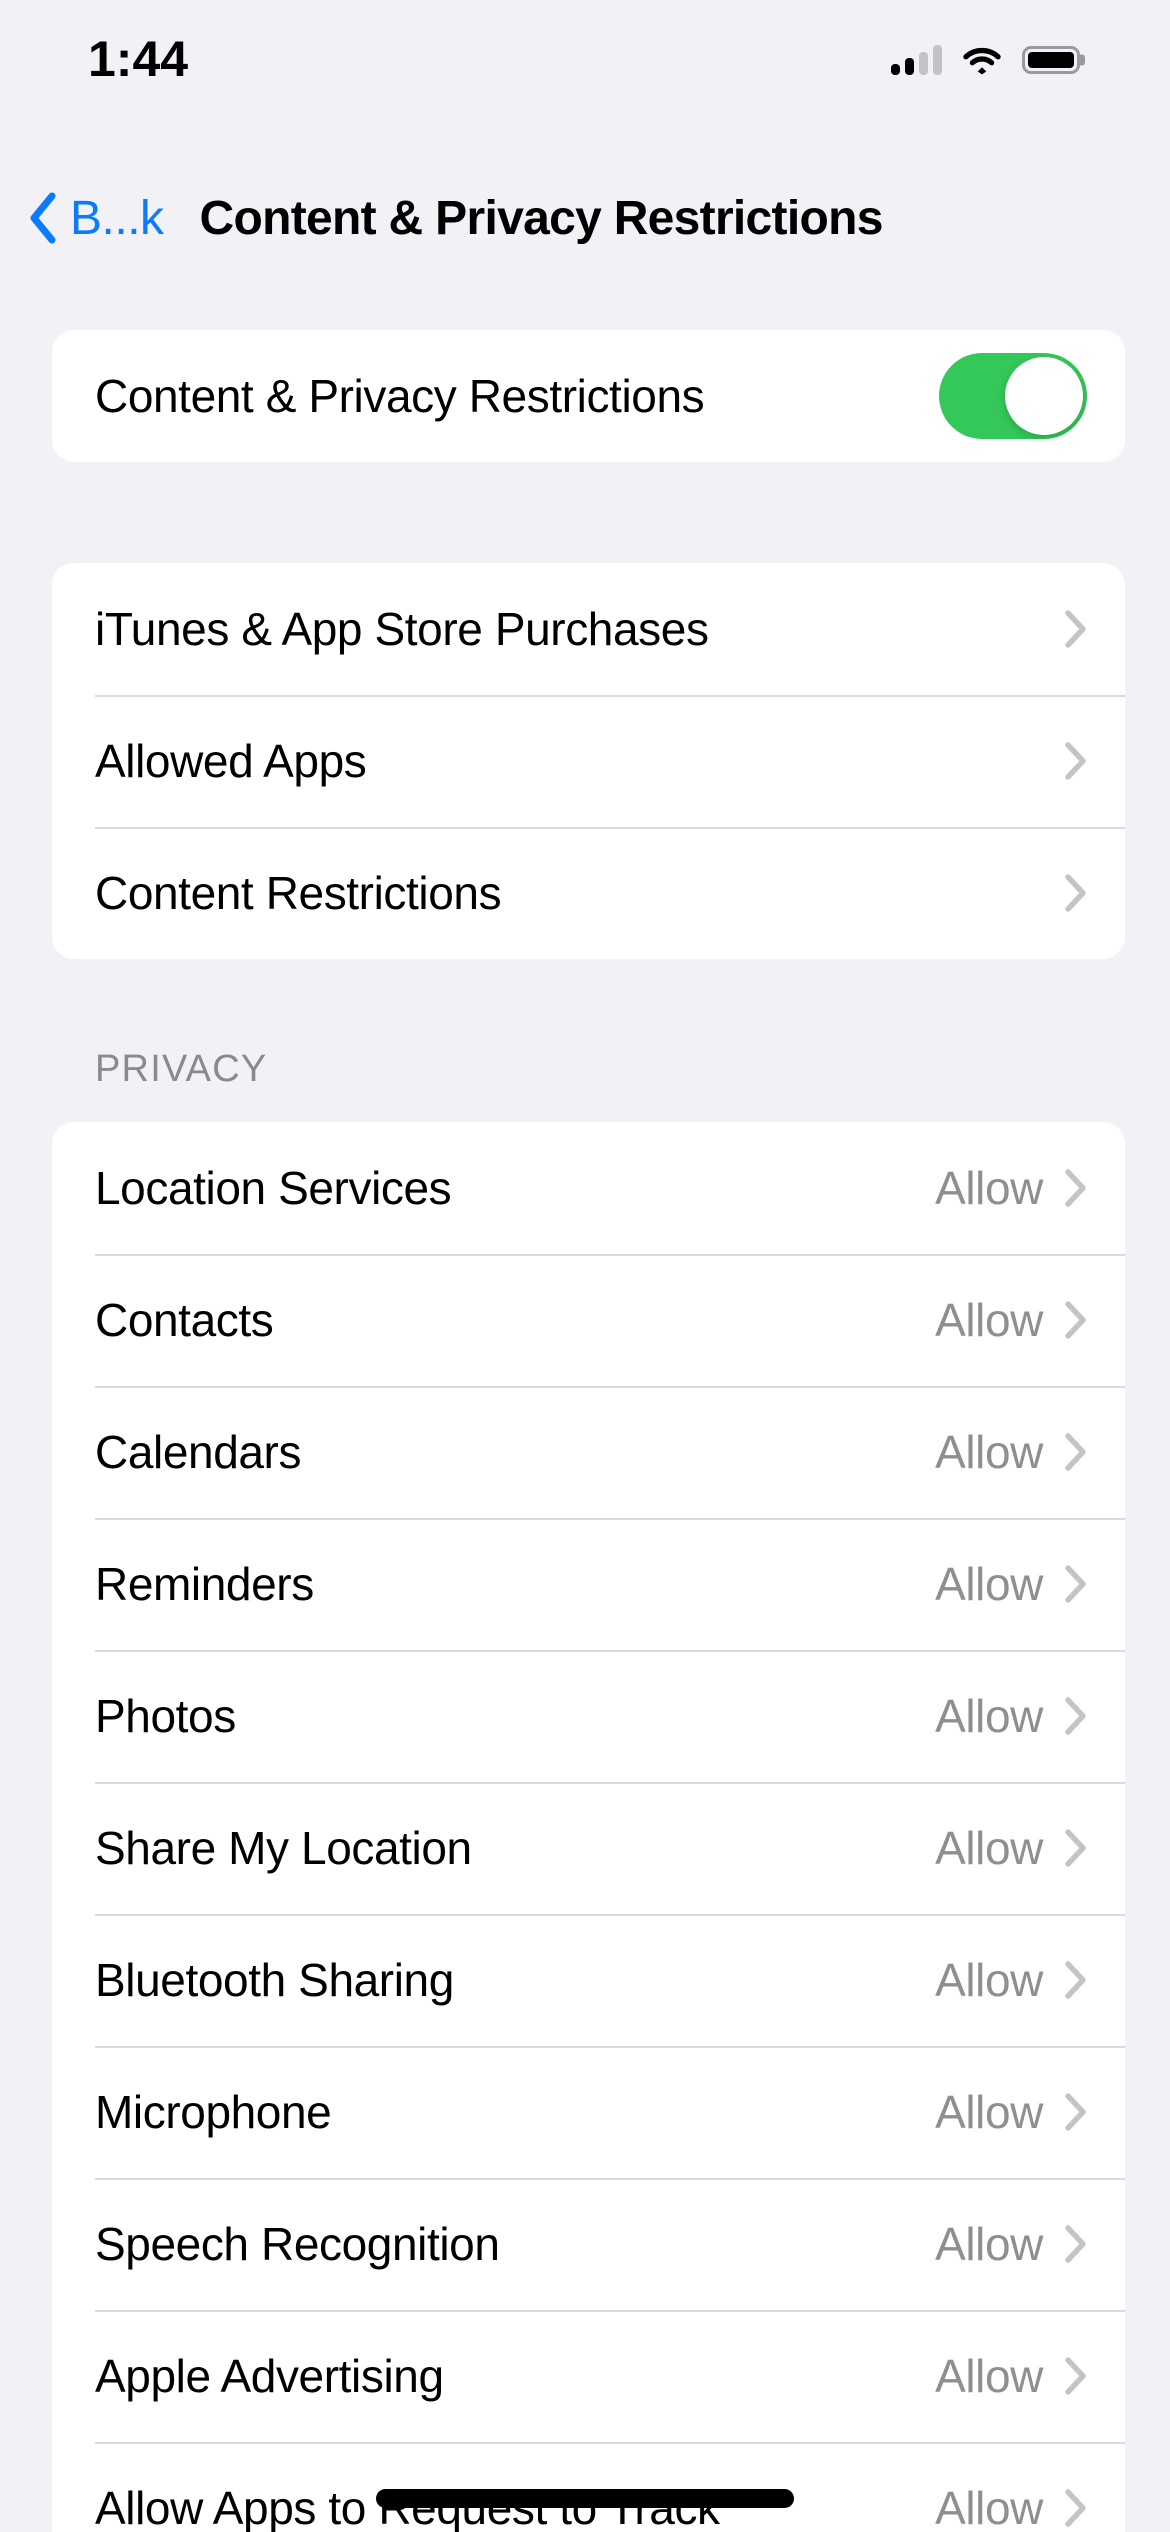 Image resolution: width=1170 pixels, height=2532 pixels. I want to click on content-privacy-toggle-card: Content & Privacy Restrictions, so click(588, 396).